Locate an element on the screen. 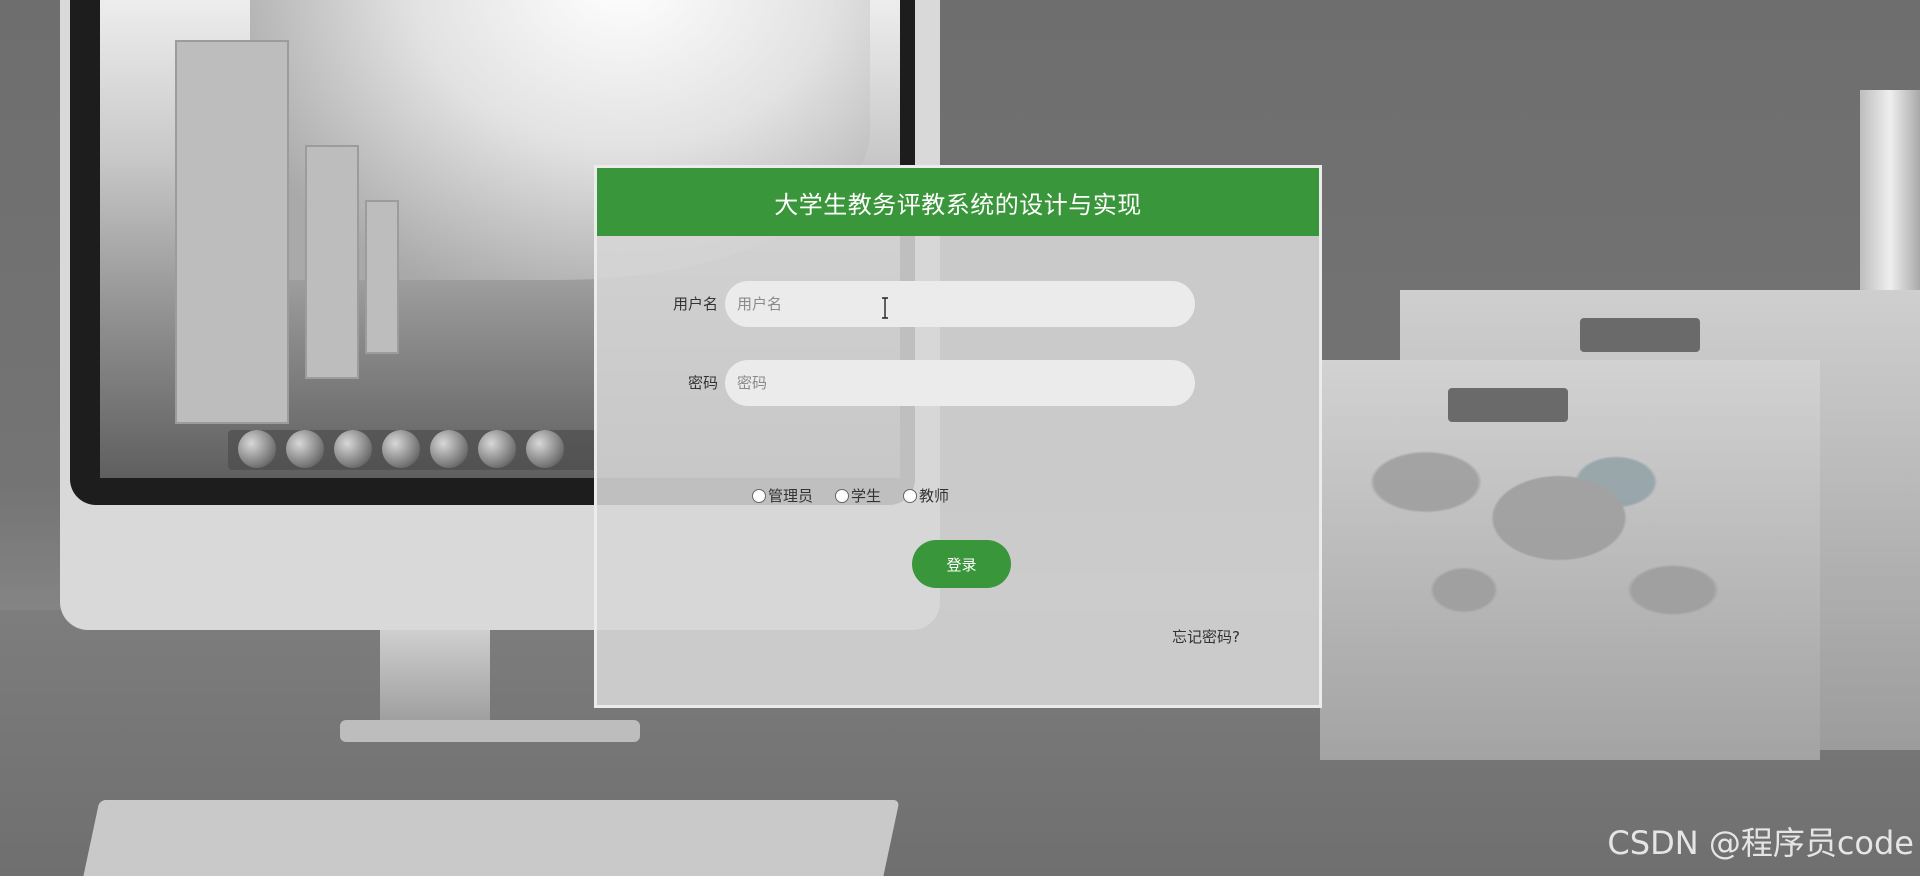 Image resolution: width=1920 pixels, height=876 pixels. login-button: 登录 is located at coordinates (961, 564).